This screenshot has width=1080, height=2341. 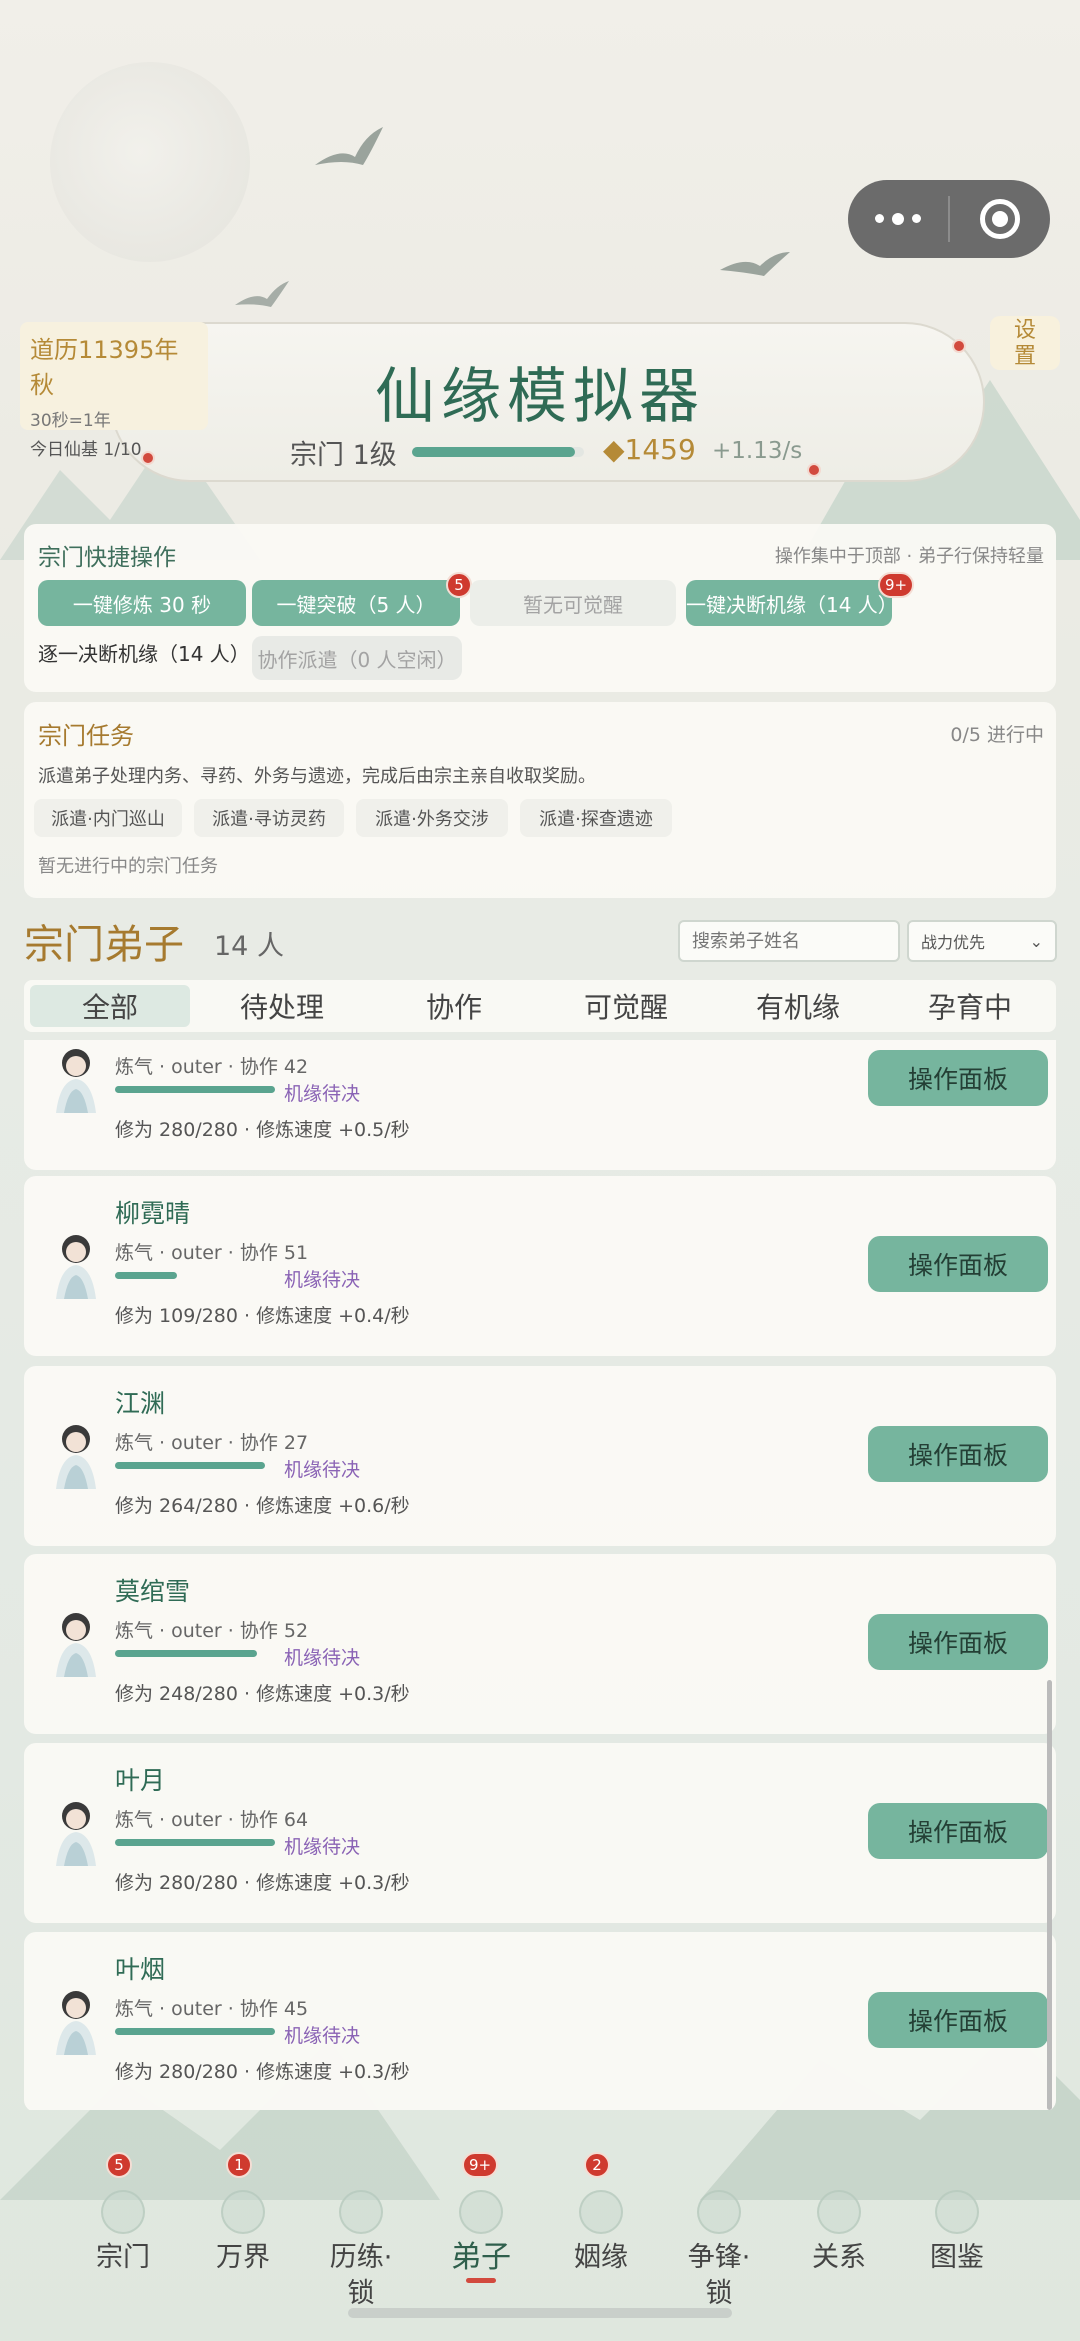 I want to click on nav-3: 弟子 9+, so click(x=481, y=2217).